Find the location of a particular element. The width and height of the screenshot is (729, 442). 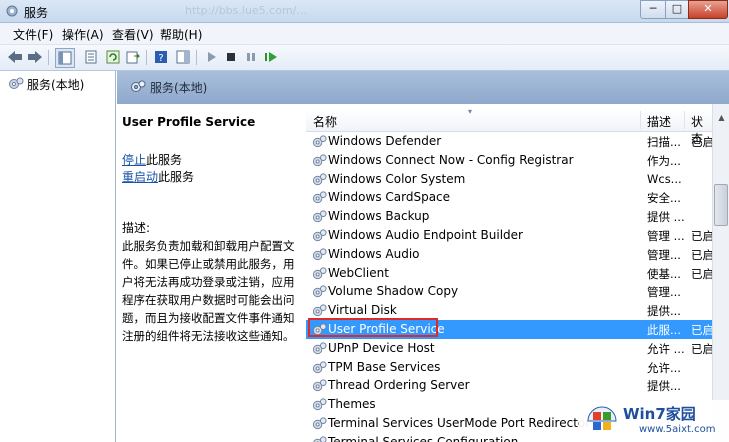

stop-service-icon is located at coordinates (231, 57).